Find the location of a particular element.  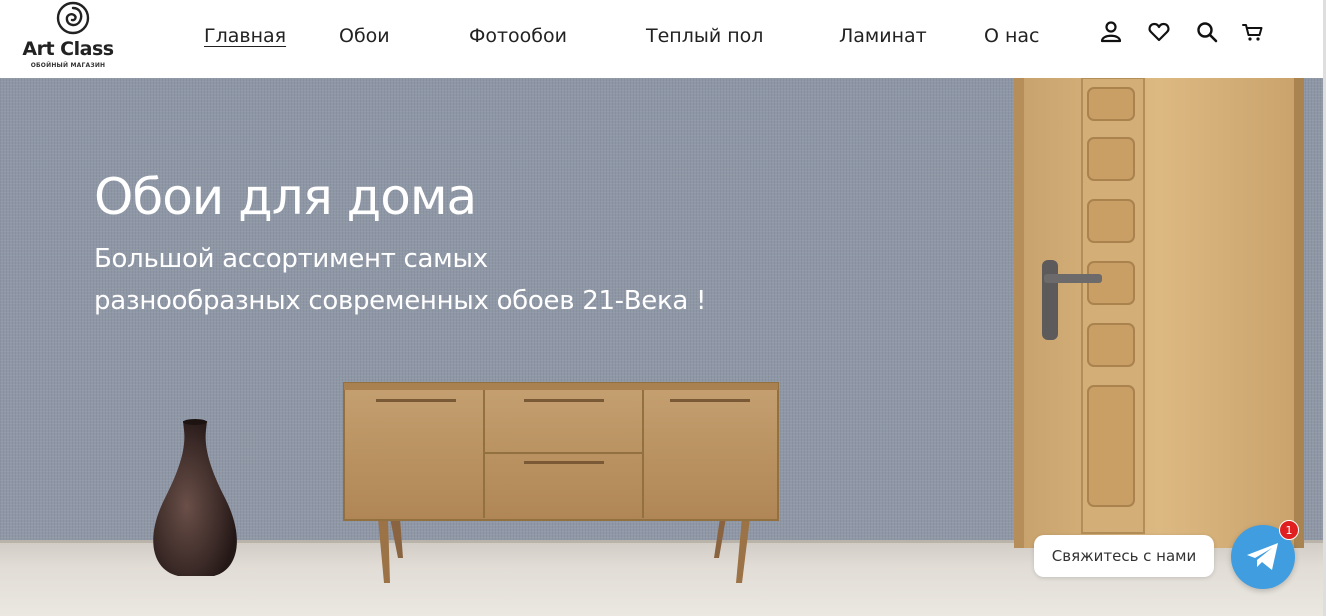

hero-subtitle-line-1: Большой ассортимент самых is located at coordinates (291, 259).